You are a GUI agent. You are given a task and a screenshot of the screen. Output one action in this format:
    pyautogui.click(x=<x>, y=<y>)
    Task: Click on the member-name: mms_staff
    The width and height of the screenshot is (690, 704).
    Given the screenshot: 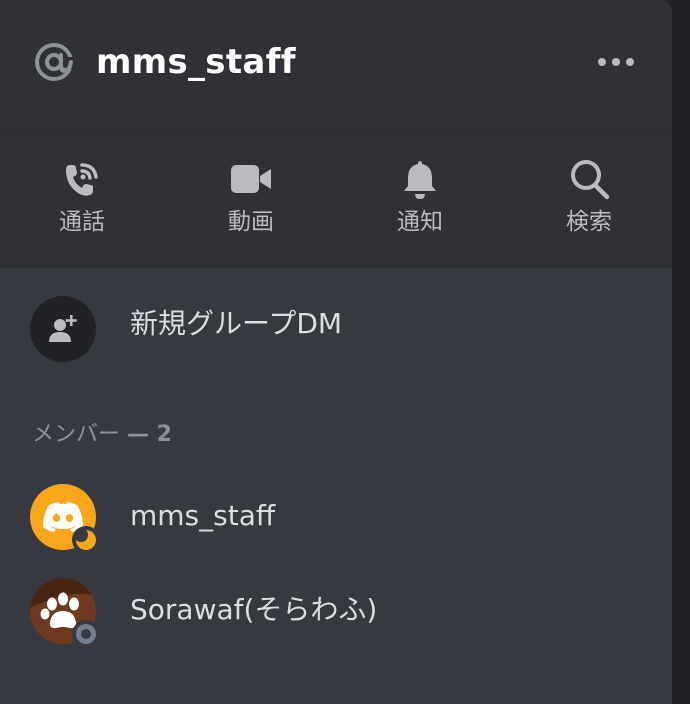 What is the action you would take?
    pyautogui.click(x=203, y=515)
    